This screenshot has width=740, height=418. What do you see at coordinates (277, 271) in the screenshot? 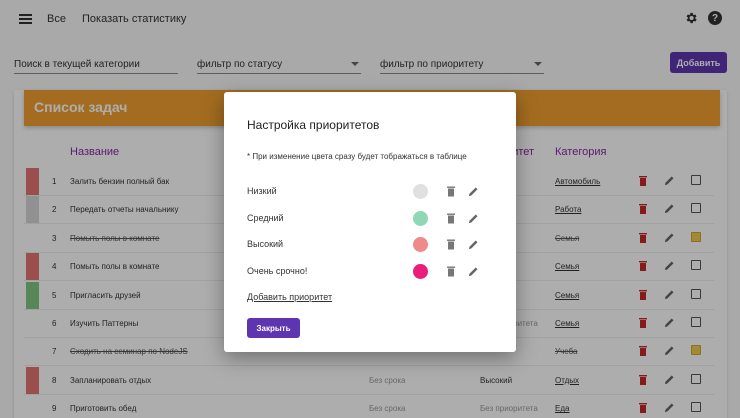
I see `priority-name: Очень срочно!` at bounding box center [277, 271].